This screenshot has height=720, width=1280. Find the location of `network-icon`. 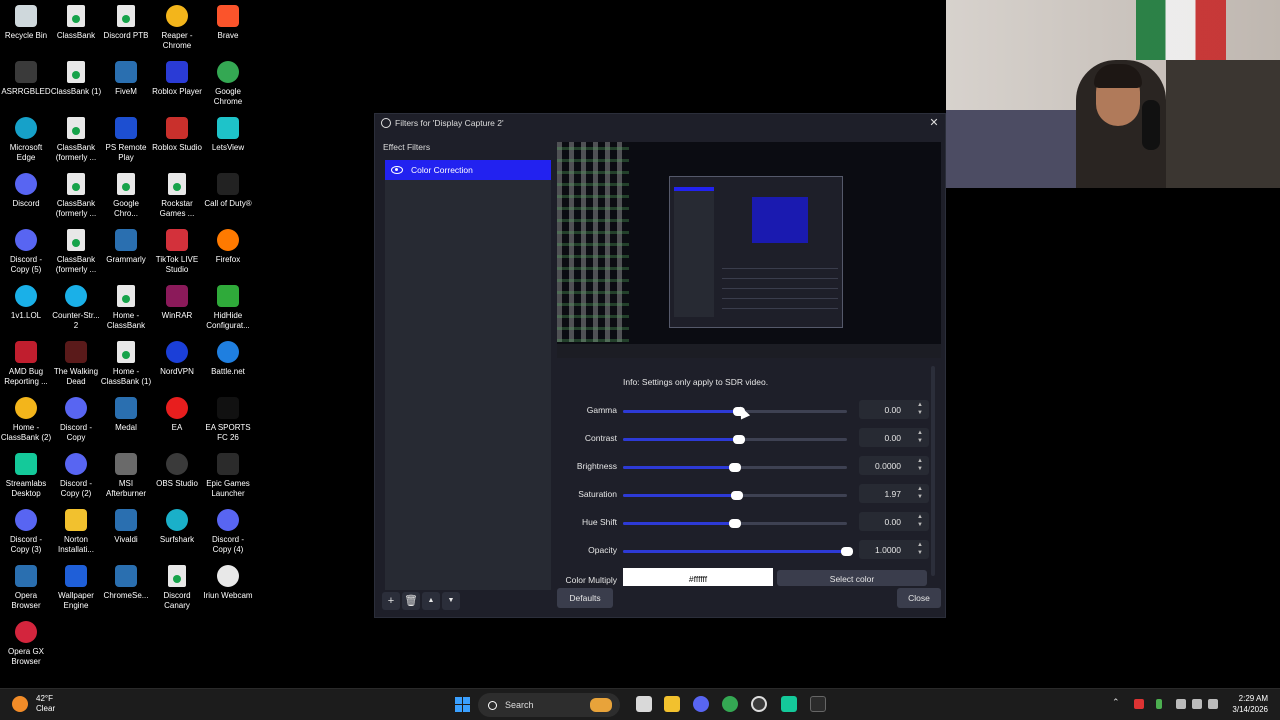

network-icon is located at coordinates (1213, 704).